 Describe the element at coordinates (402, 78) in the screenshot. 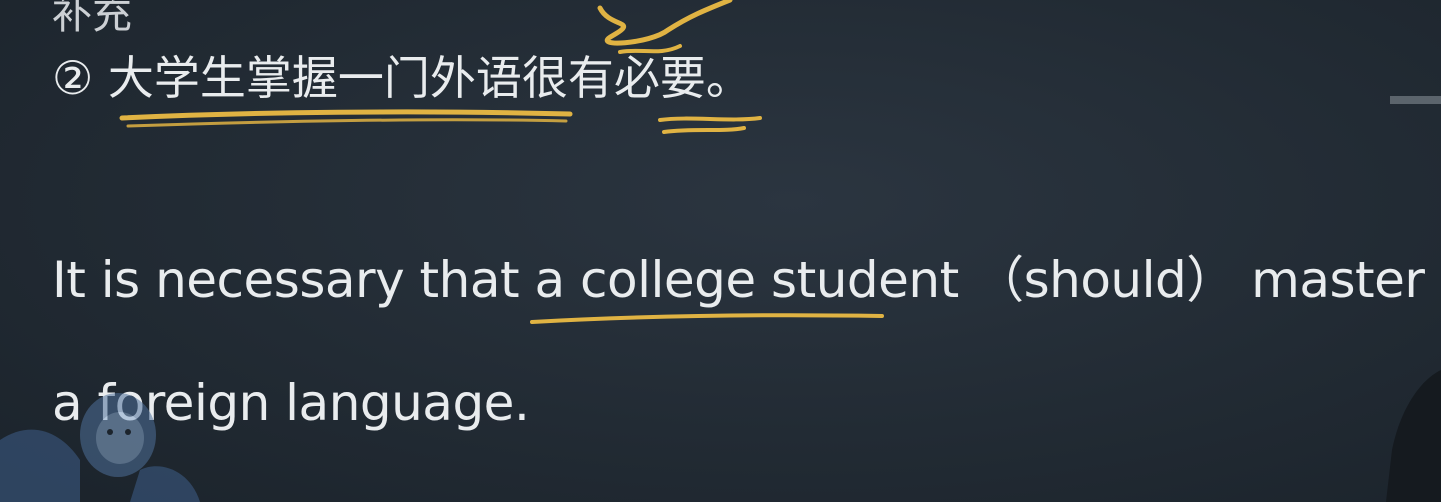

I see `chinese-sentence: ② 大学生掌握一门外语很有必要。` at that location.